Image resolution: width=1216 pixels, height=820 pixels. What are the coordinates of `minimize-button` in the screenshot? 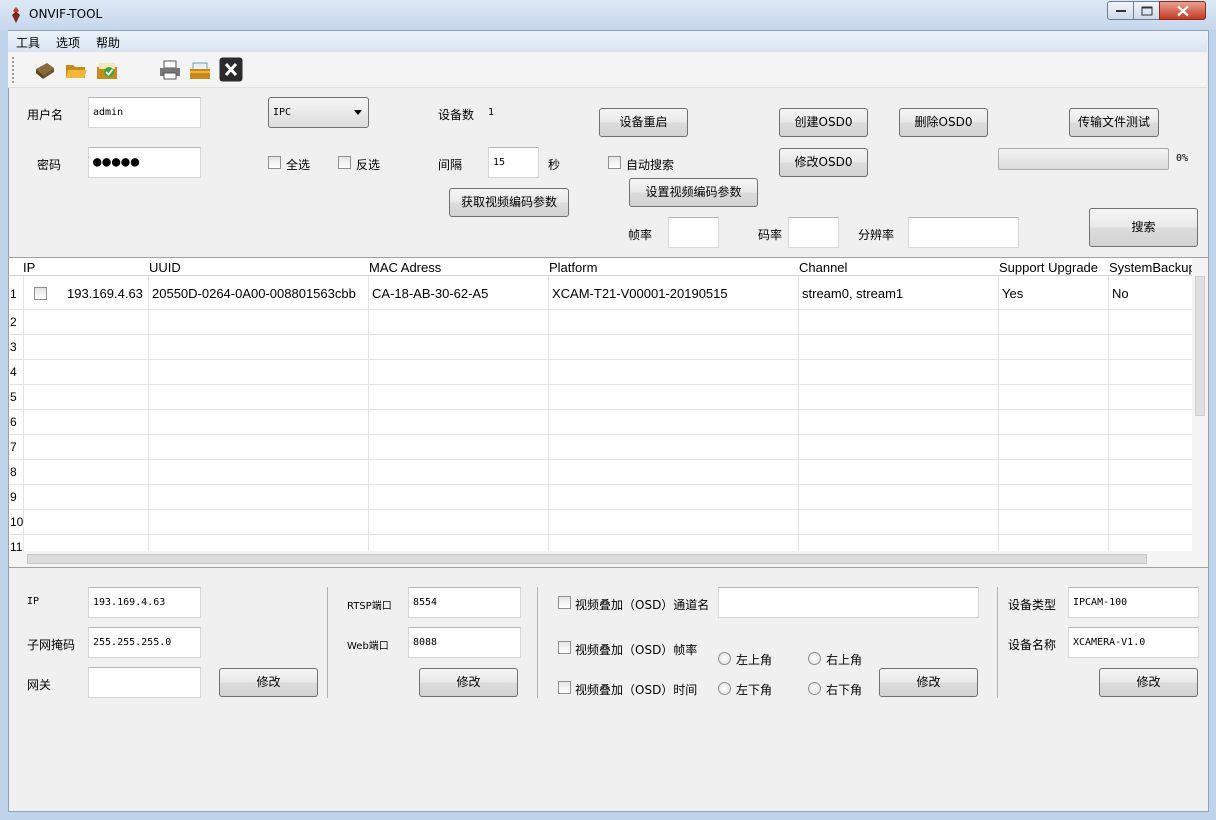 It's located at (1120, 10).